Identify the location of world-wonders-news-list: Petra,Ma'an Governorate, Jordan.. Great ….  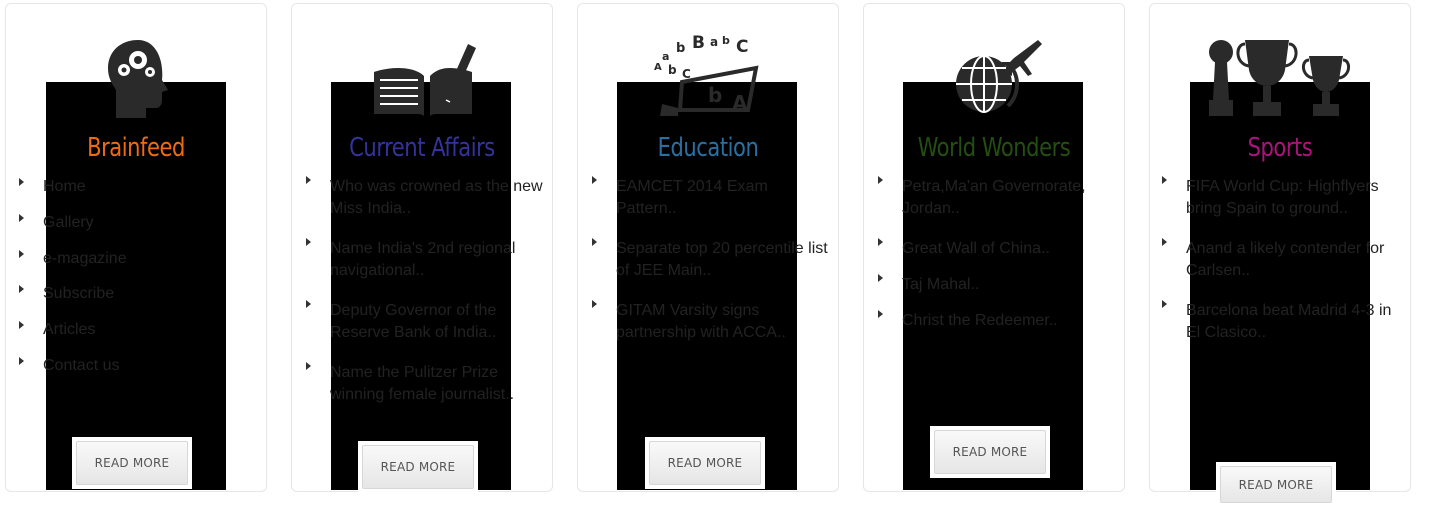
(998, 263).